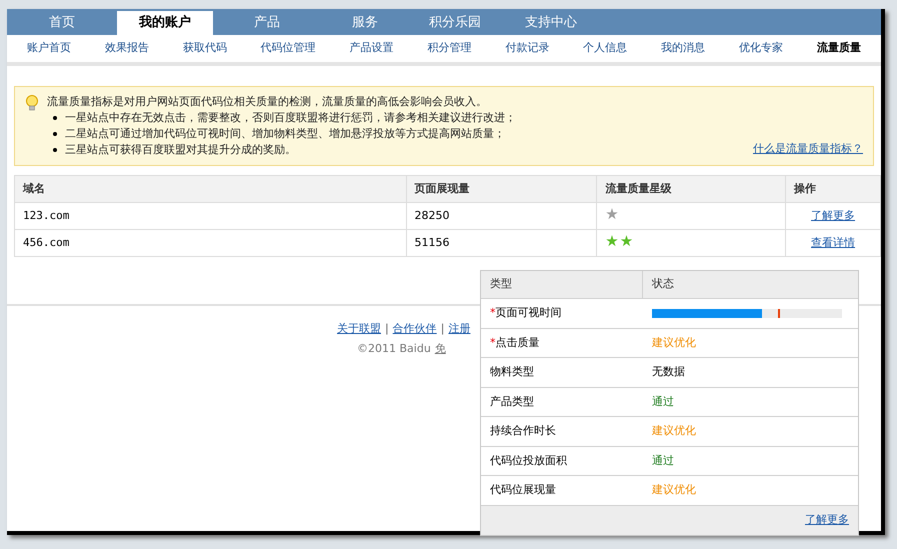  What do you see at coordinates (523, 490) in the screenshot?
I see `quality-label: 代码位展现量` at bounding box center [523, 490].